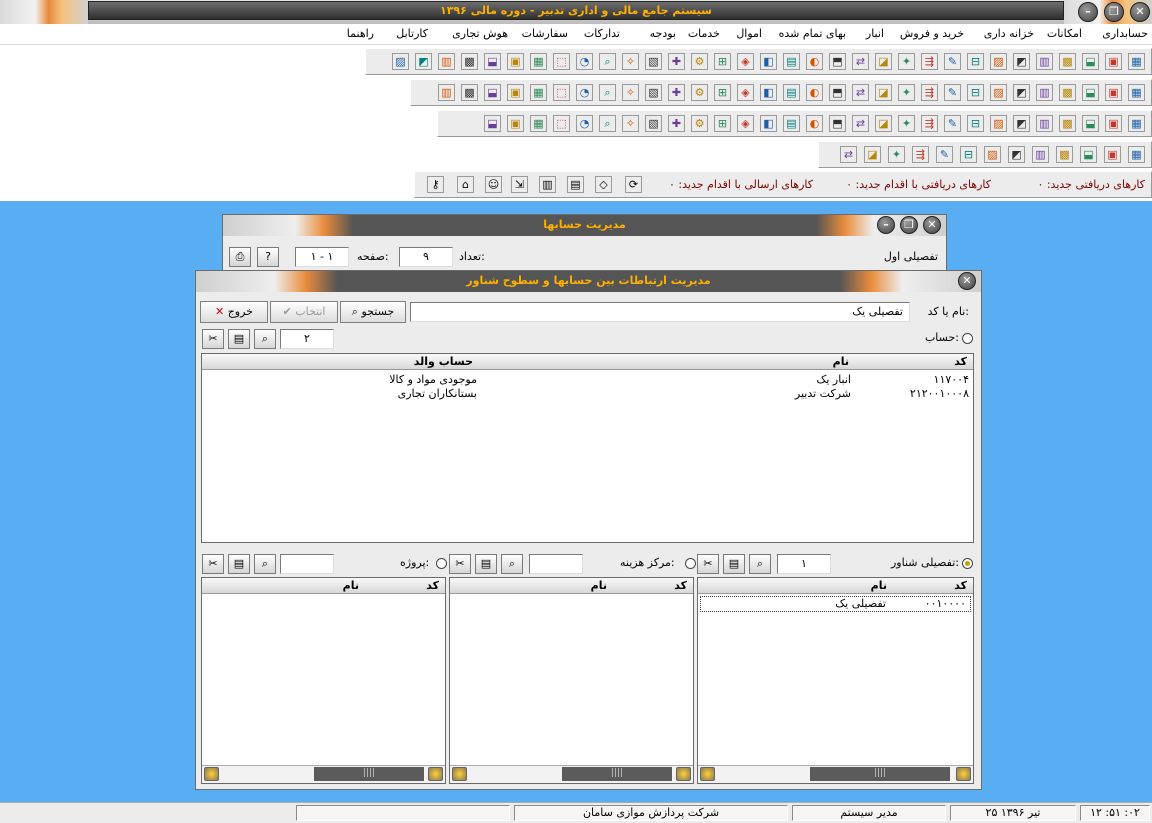 This screenshot has width=1152, height=823. Describe the element at coordinates (660, 312) in the screenshot. I see `name-or-code-input: تفصیلی یک` at that location.